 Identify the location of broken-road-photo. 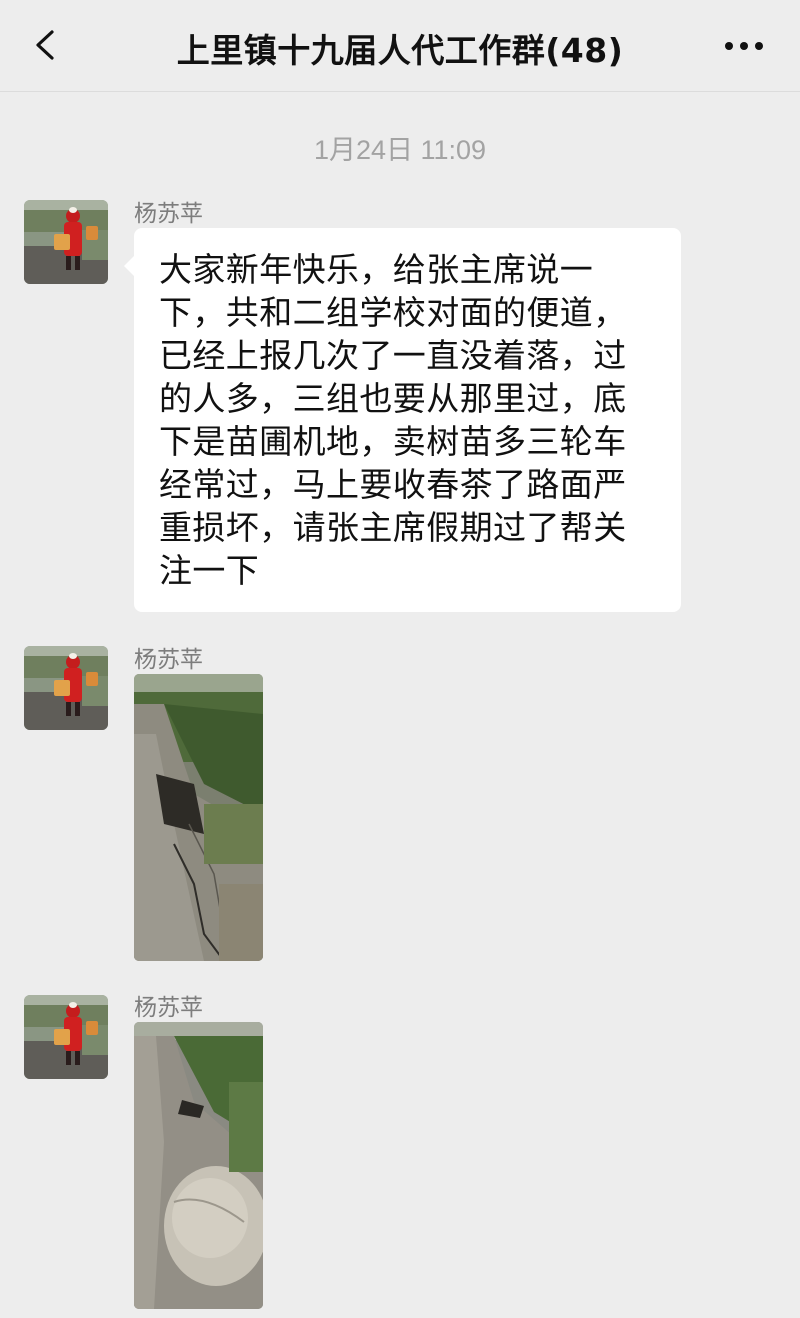
(198, 1165).